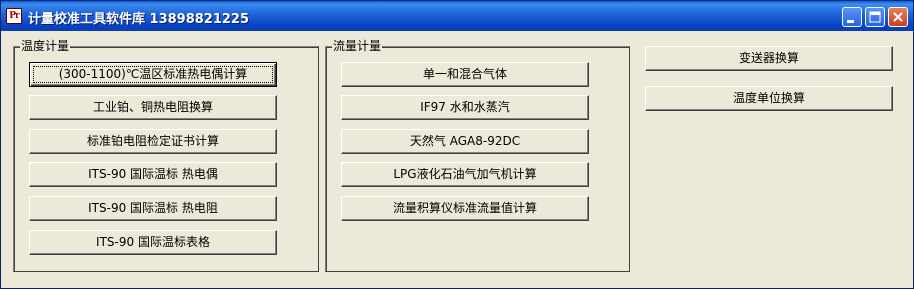 The height and width of the screenshot is (289, 914). I want to click on standard-prt-cert-button: 标准铂电阻检定证书计算, so click(153, 141).